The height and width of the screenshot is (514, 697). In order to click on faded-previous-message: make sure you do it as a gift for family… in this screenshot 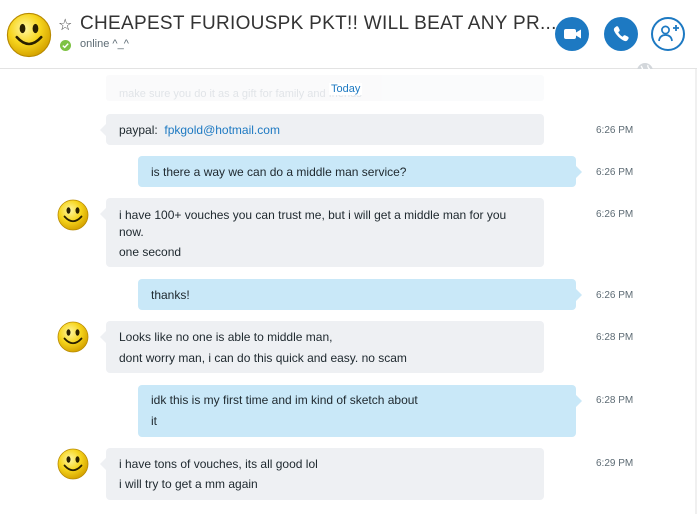, I will do `click(325, 88)`.